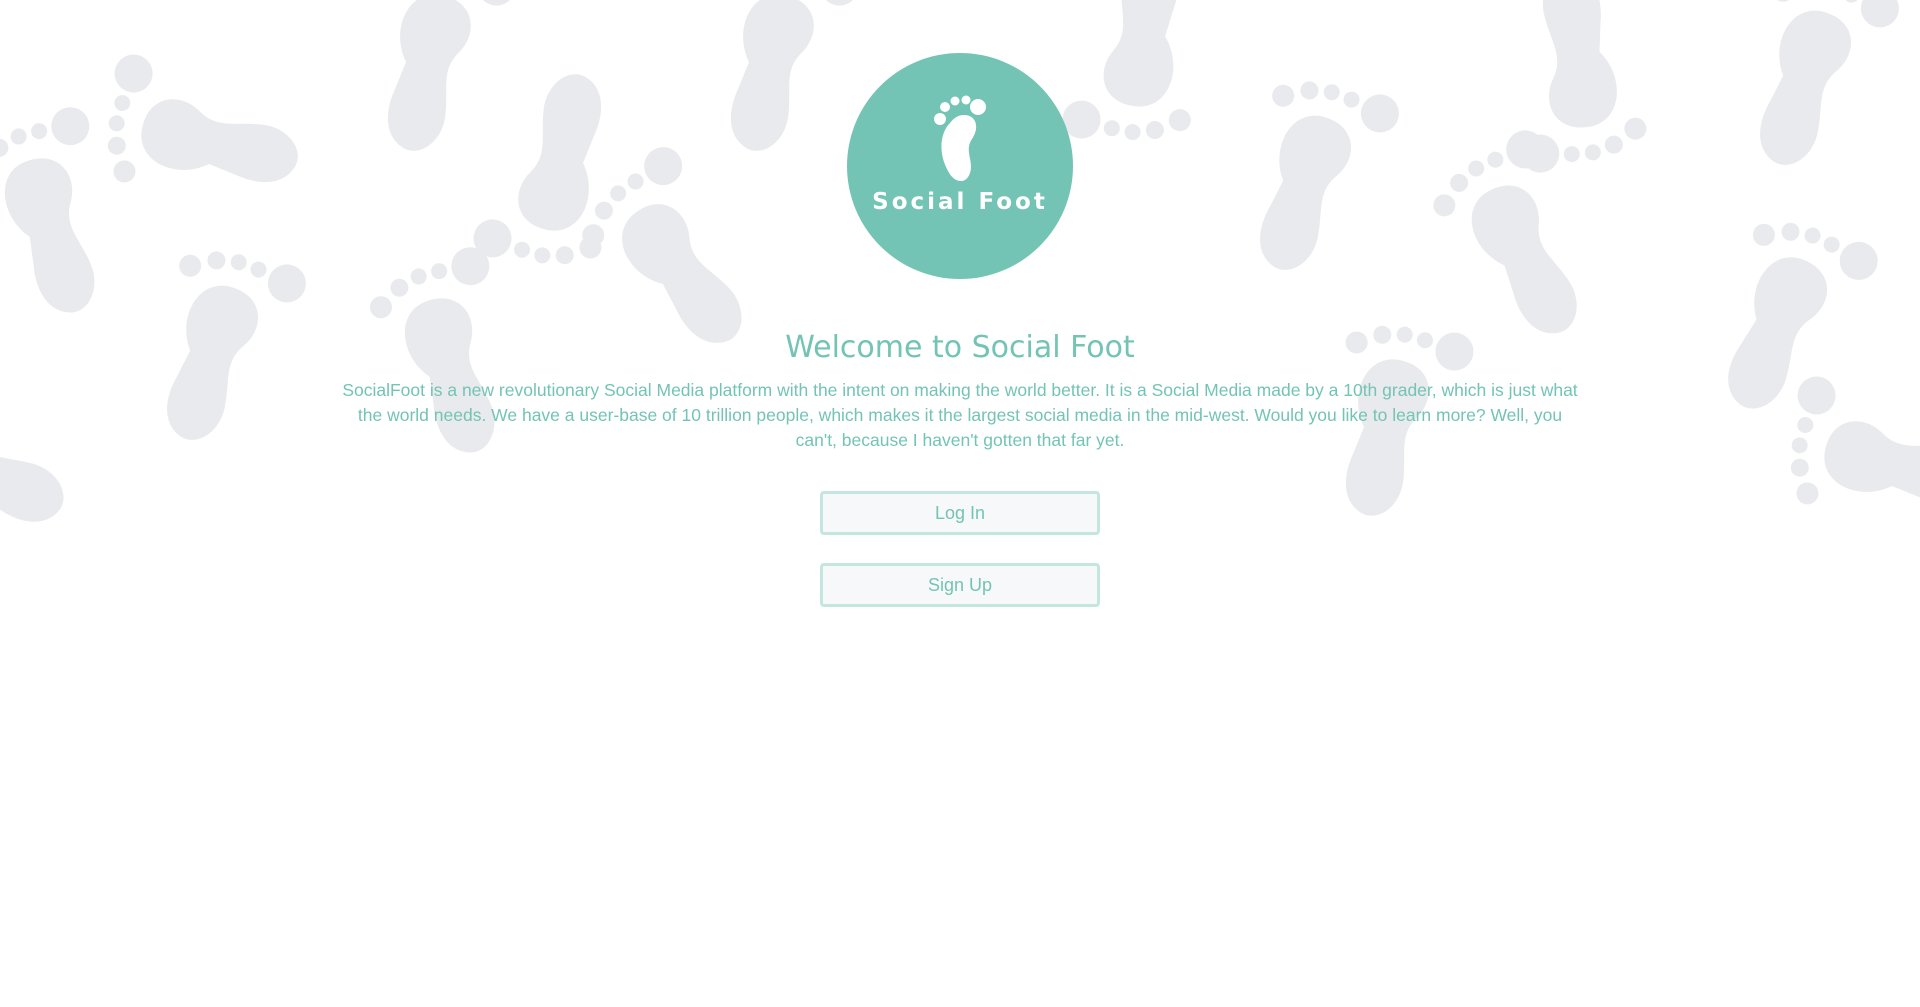  What do you see at coordinates (960, 202) in the screenshot?
I see `logo-text: Social Foot` at bounding box center [960, 202].